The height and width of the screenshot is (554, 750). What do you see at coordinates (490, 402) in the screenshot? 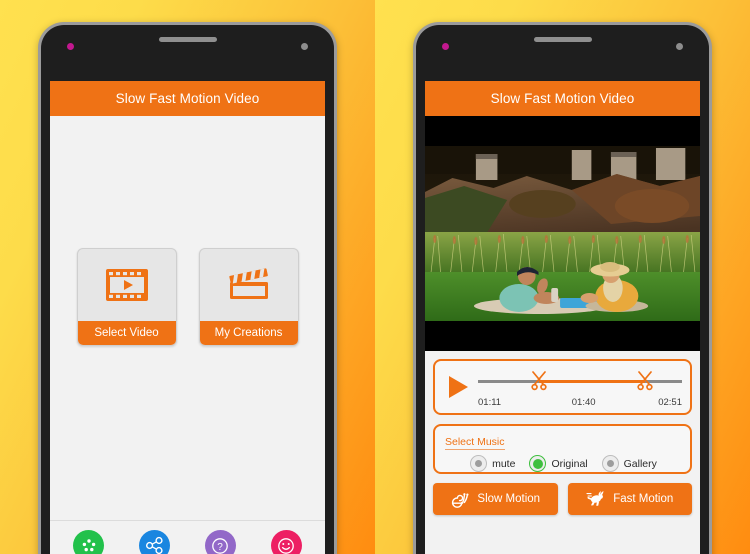
I see `trim-start-time: 01:11` at bounding box center [490, 402].